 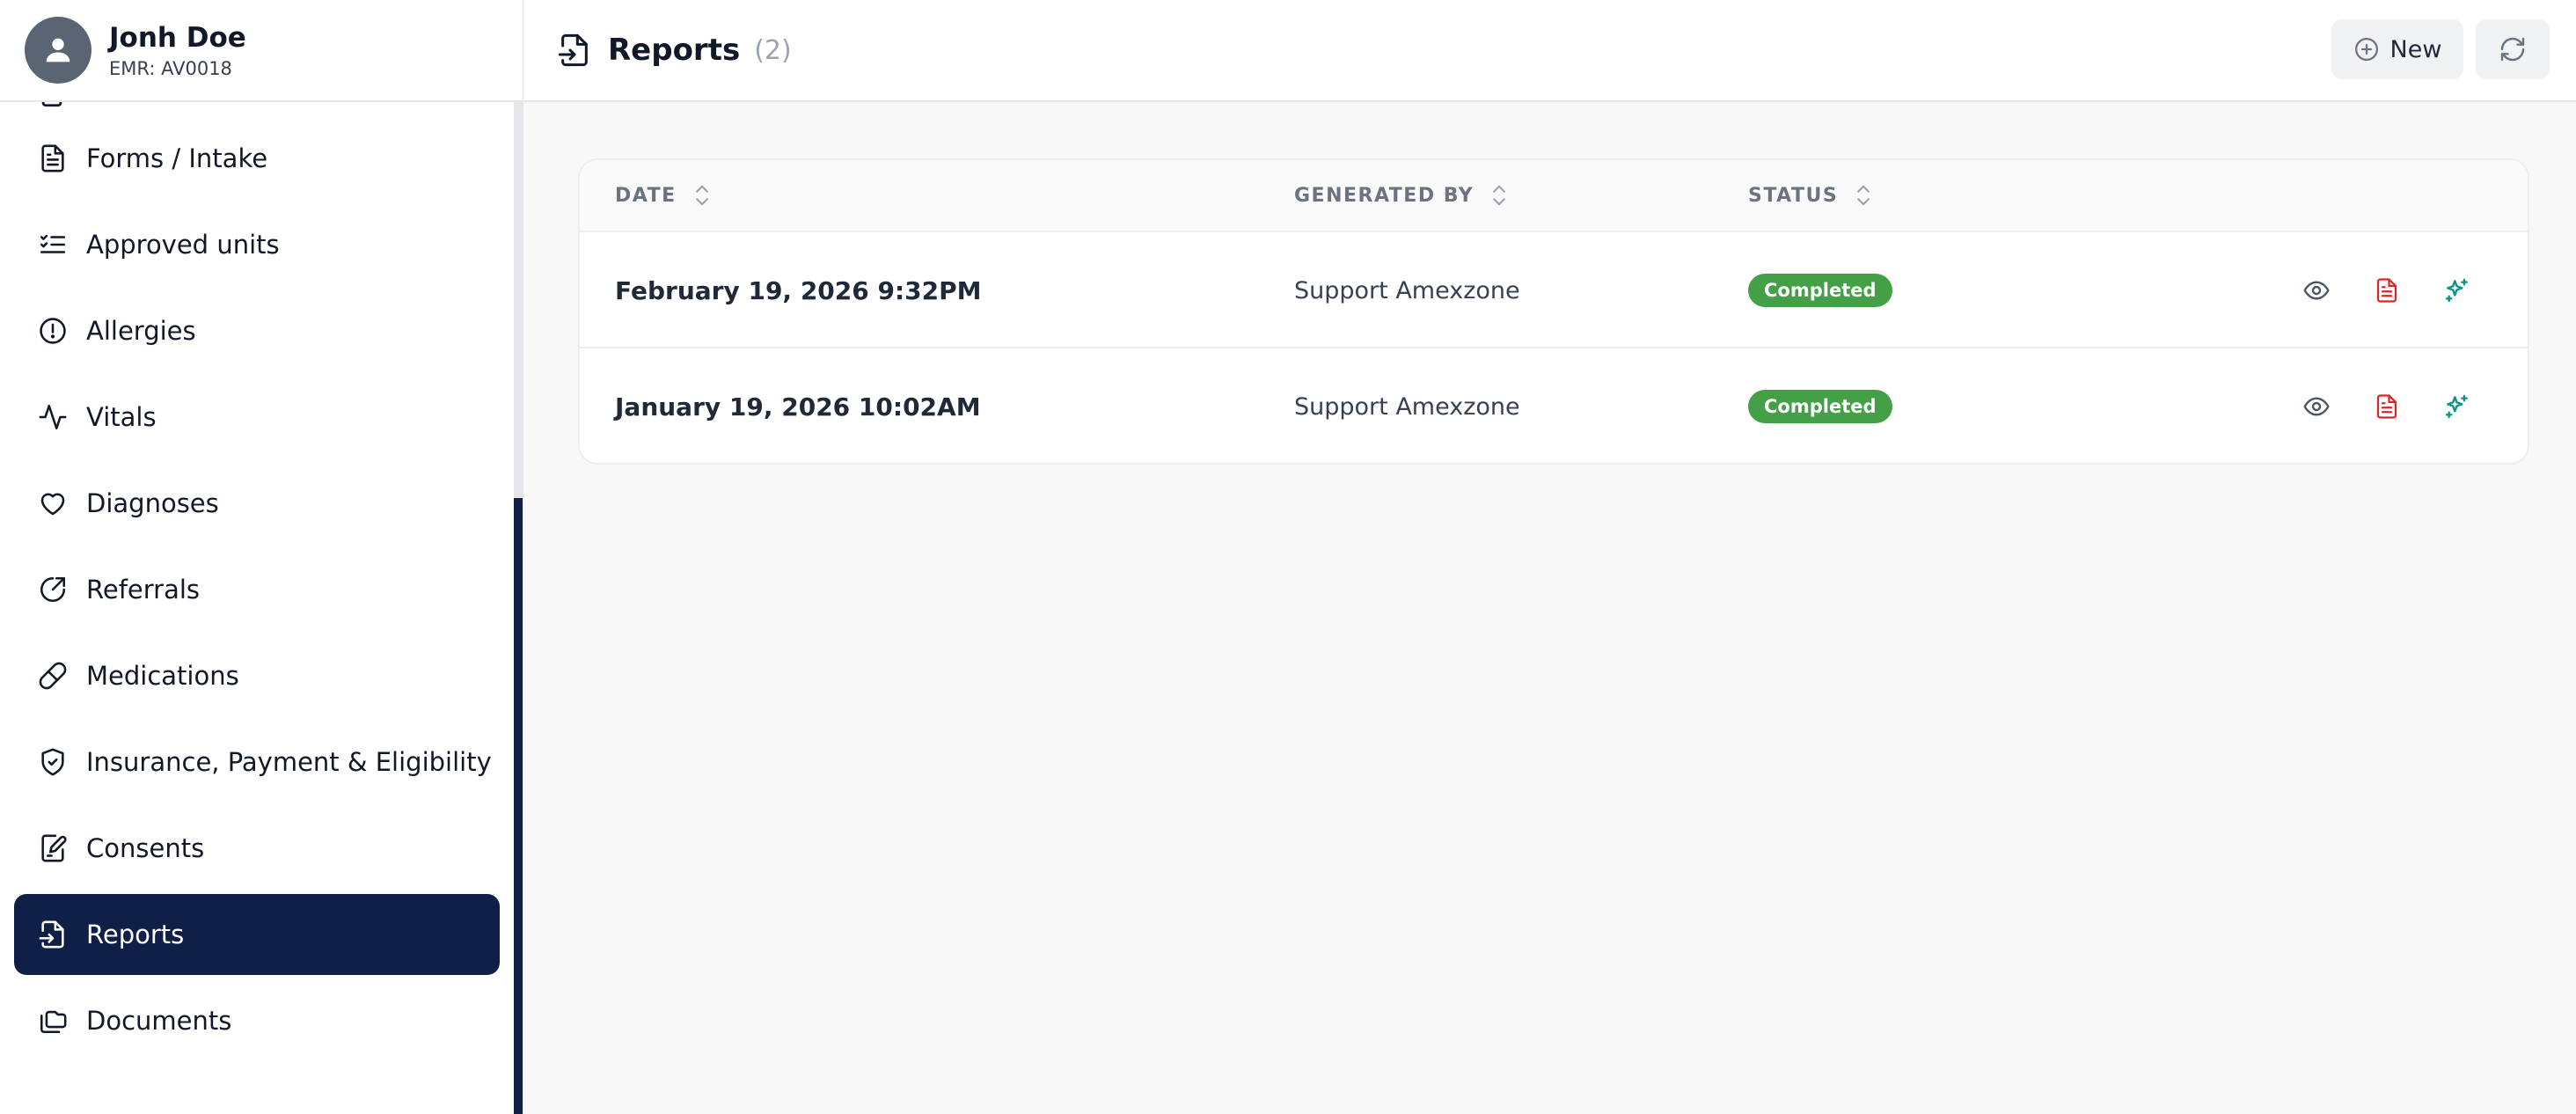 I want to click on sidebar-item-forms-intake: Forms / Intake, so click(x=257, y=158).